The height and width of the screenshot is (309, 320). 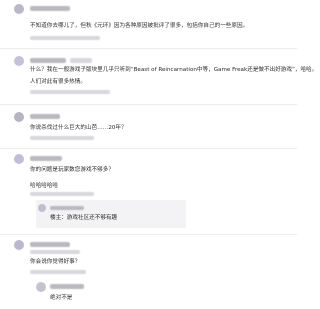 What do you see at coordinates (44, 186) in the screenshot?
I see `comment-text-4b: 哈哈哈哈哈` at bounding box center [44, 186].